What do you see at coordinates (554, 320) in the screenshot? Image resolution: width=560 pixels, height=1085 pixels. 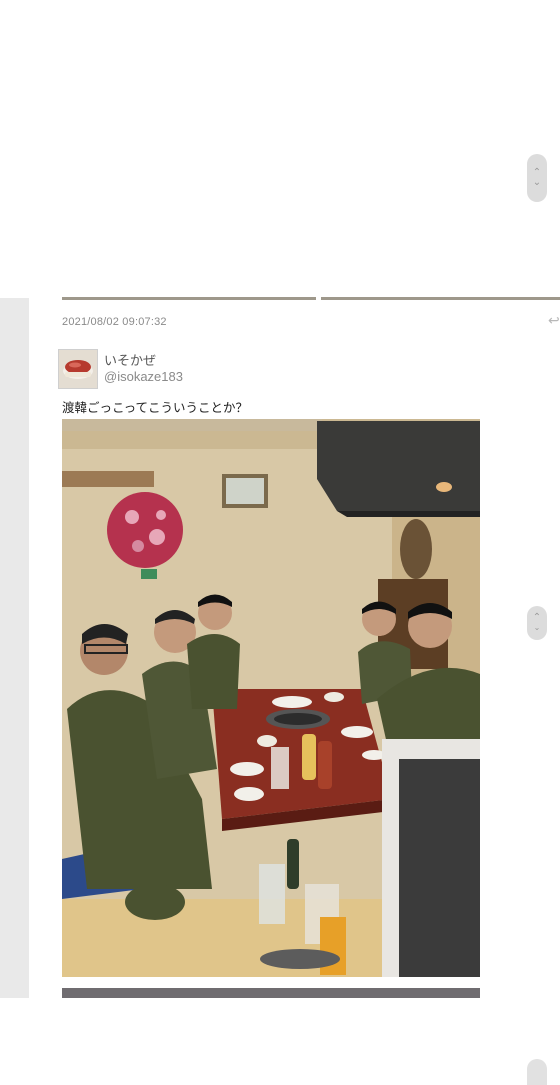 I see `share-arrow-icon: ↩` at bounding box center [554, 320].